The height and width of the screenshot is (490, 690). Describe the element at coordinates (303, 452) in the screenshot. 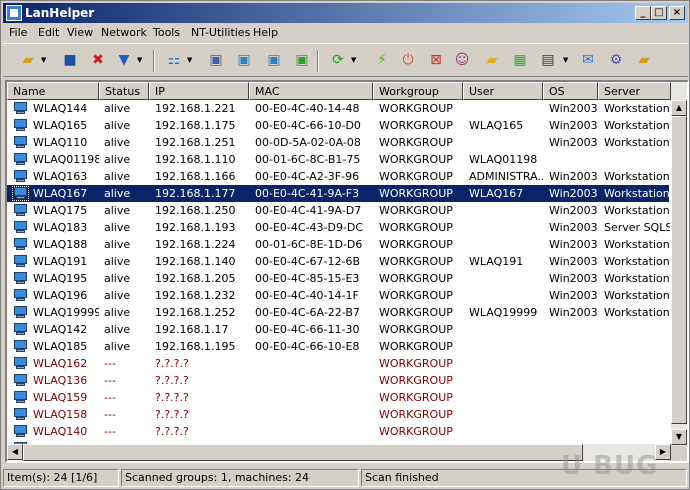

I see `scroll-thumb-horizontal` at that location.